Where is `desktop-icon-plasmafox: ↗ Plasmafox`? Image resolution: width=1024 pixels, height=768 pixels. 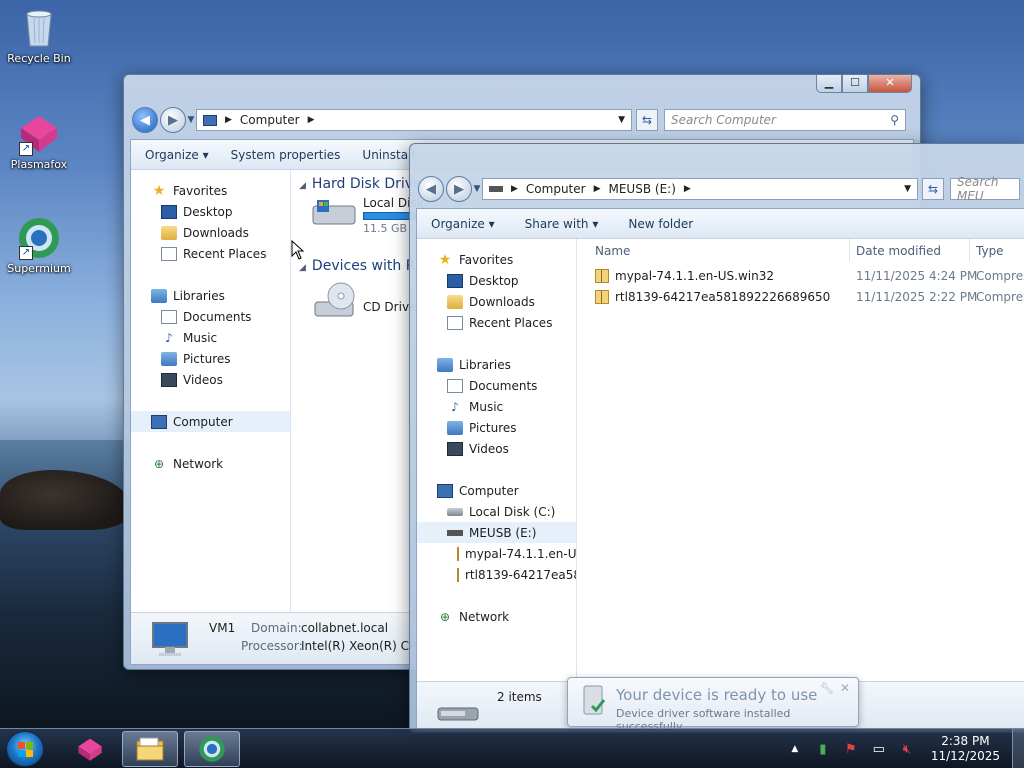
desktop-icon-plasmafox: ↗ Plasmafox is located at coordinates (39, 141).